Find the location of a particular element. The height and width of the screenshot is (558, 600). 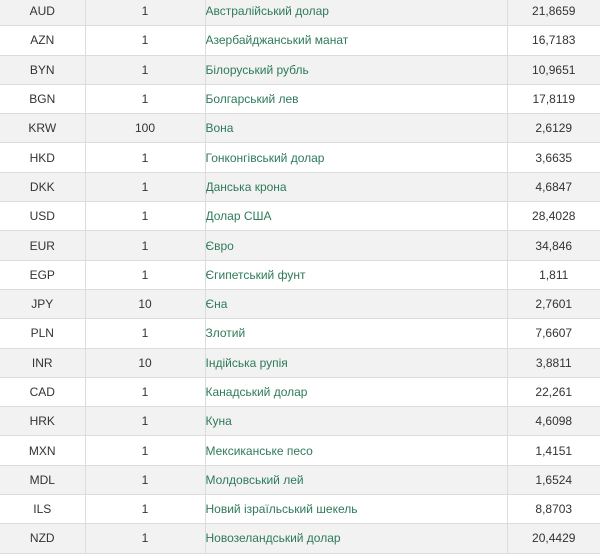

currency-name-cell: Канадський долар is located at coordinates (356, 392).